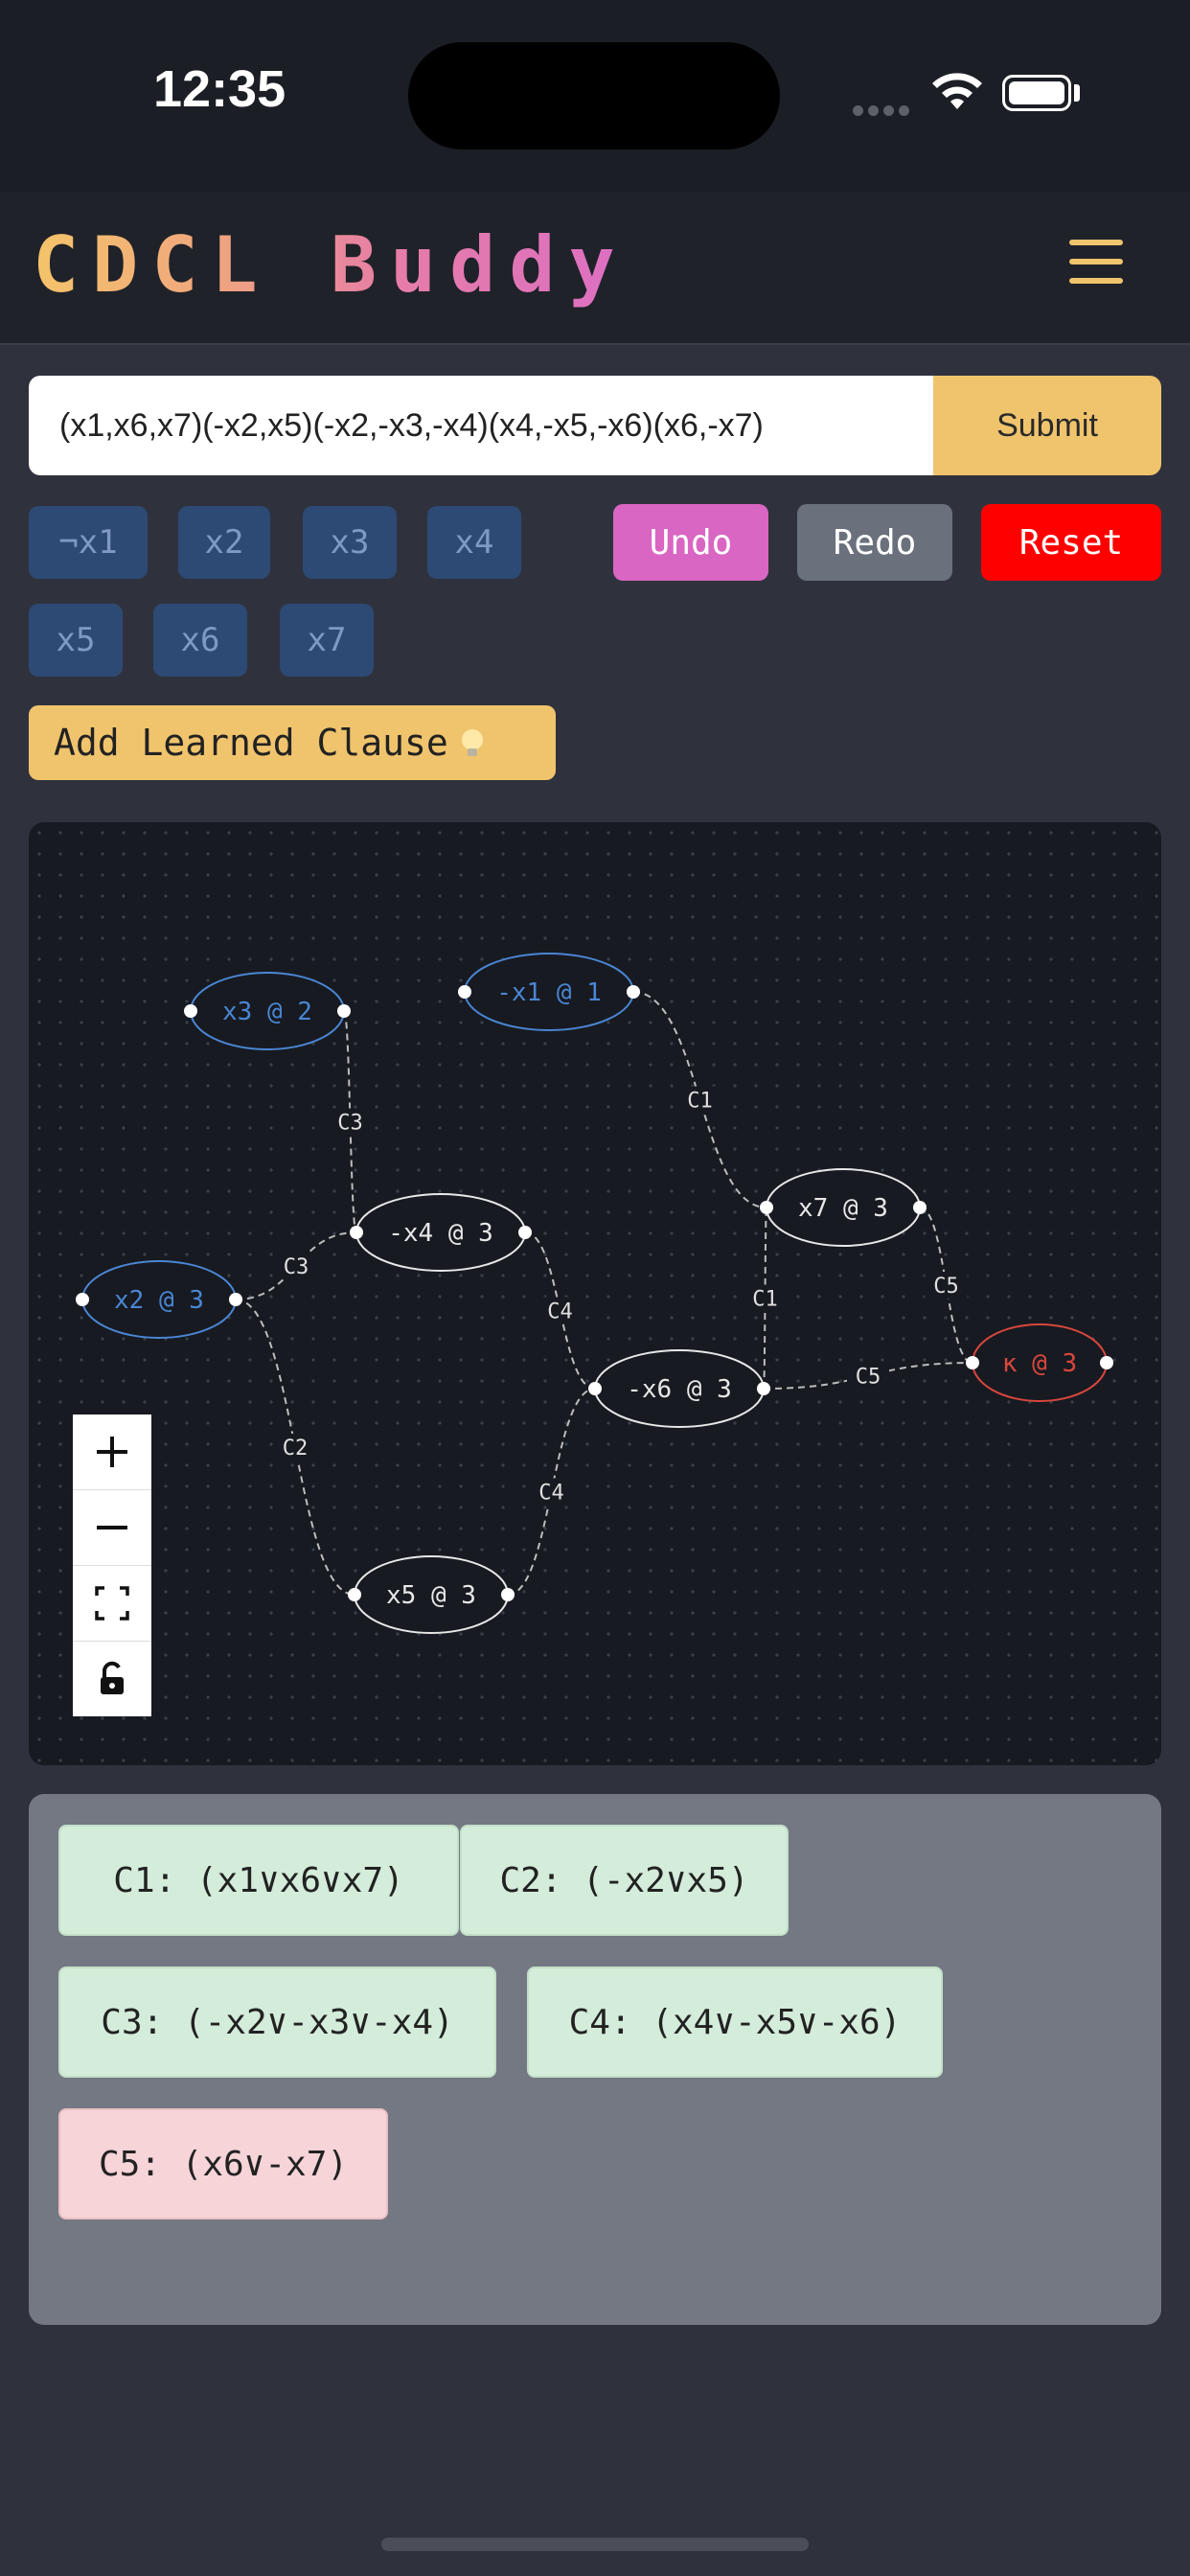  I want to click on home-indicator, so click(595, 2544).